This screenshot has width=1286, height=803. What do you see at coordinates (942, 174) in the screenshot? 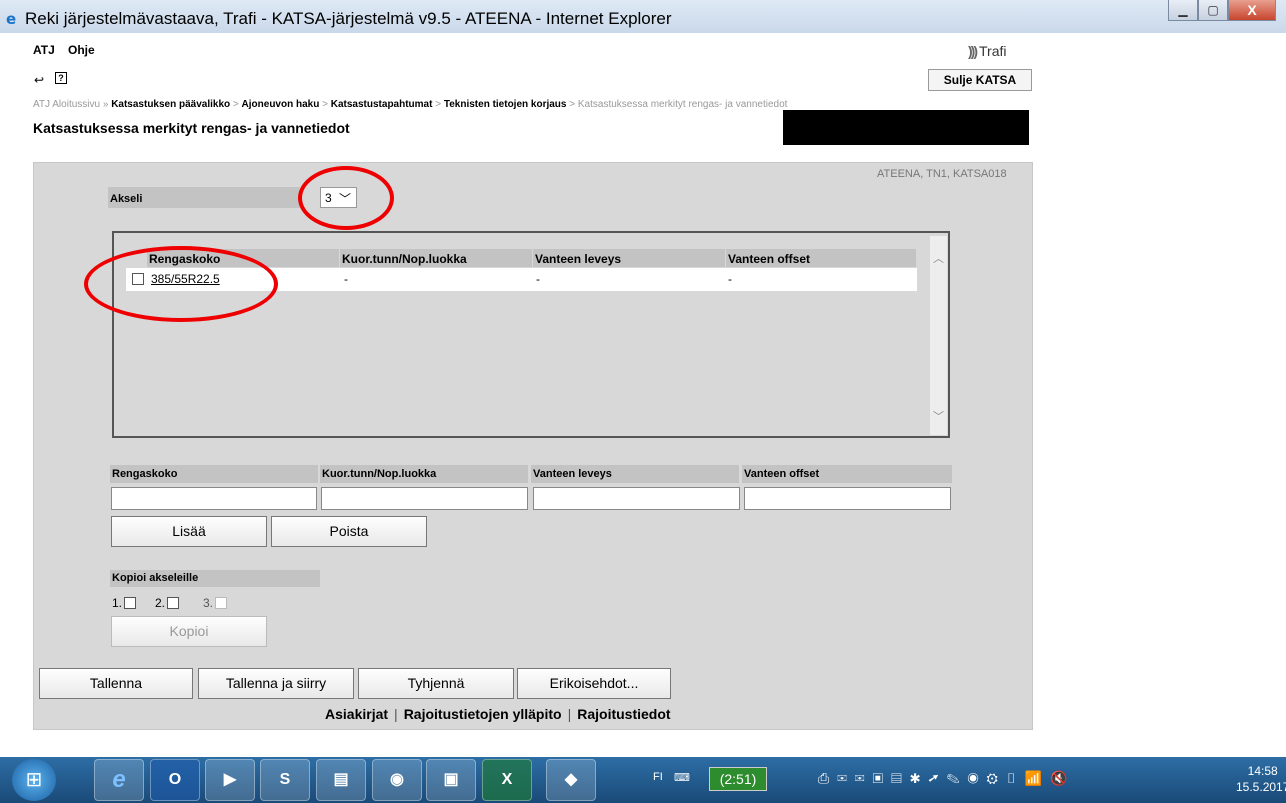
I see `screen-id: ATEENA, TN1, KATSA018` at bounding box center [942, 174].